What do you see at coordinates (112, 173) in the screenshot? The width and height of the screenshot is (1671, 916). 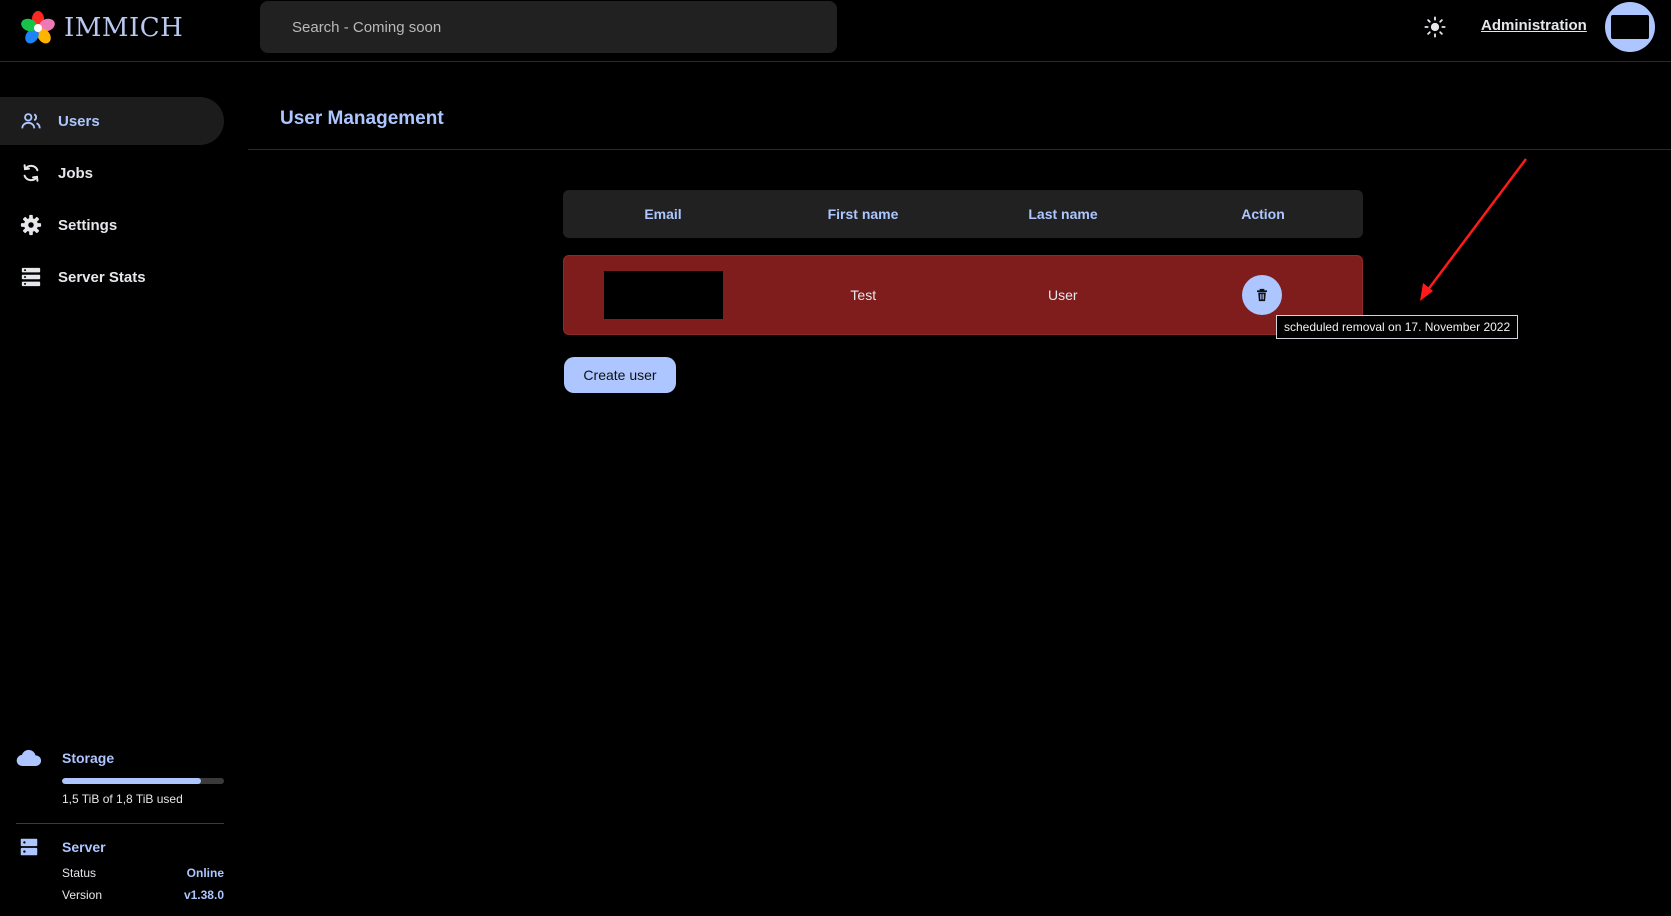 I see `sidebar-item-jobs: Jobs` at bounding box center [112, 173].